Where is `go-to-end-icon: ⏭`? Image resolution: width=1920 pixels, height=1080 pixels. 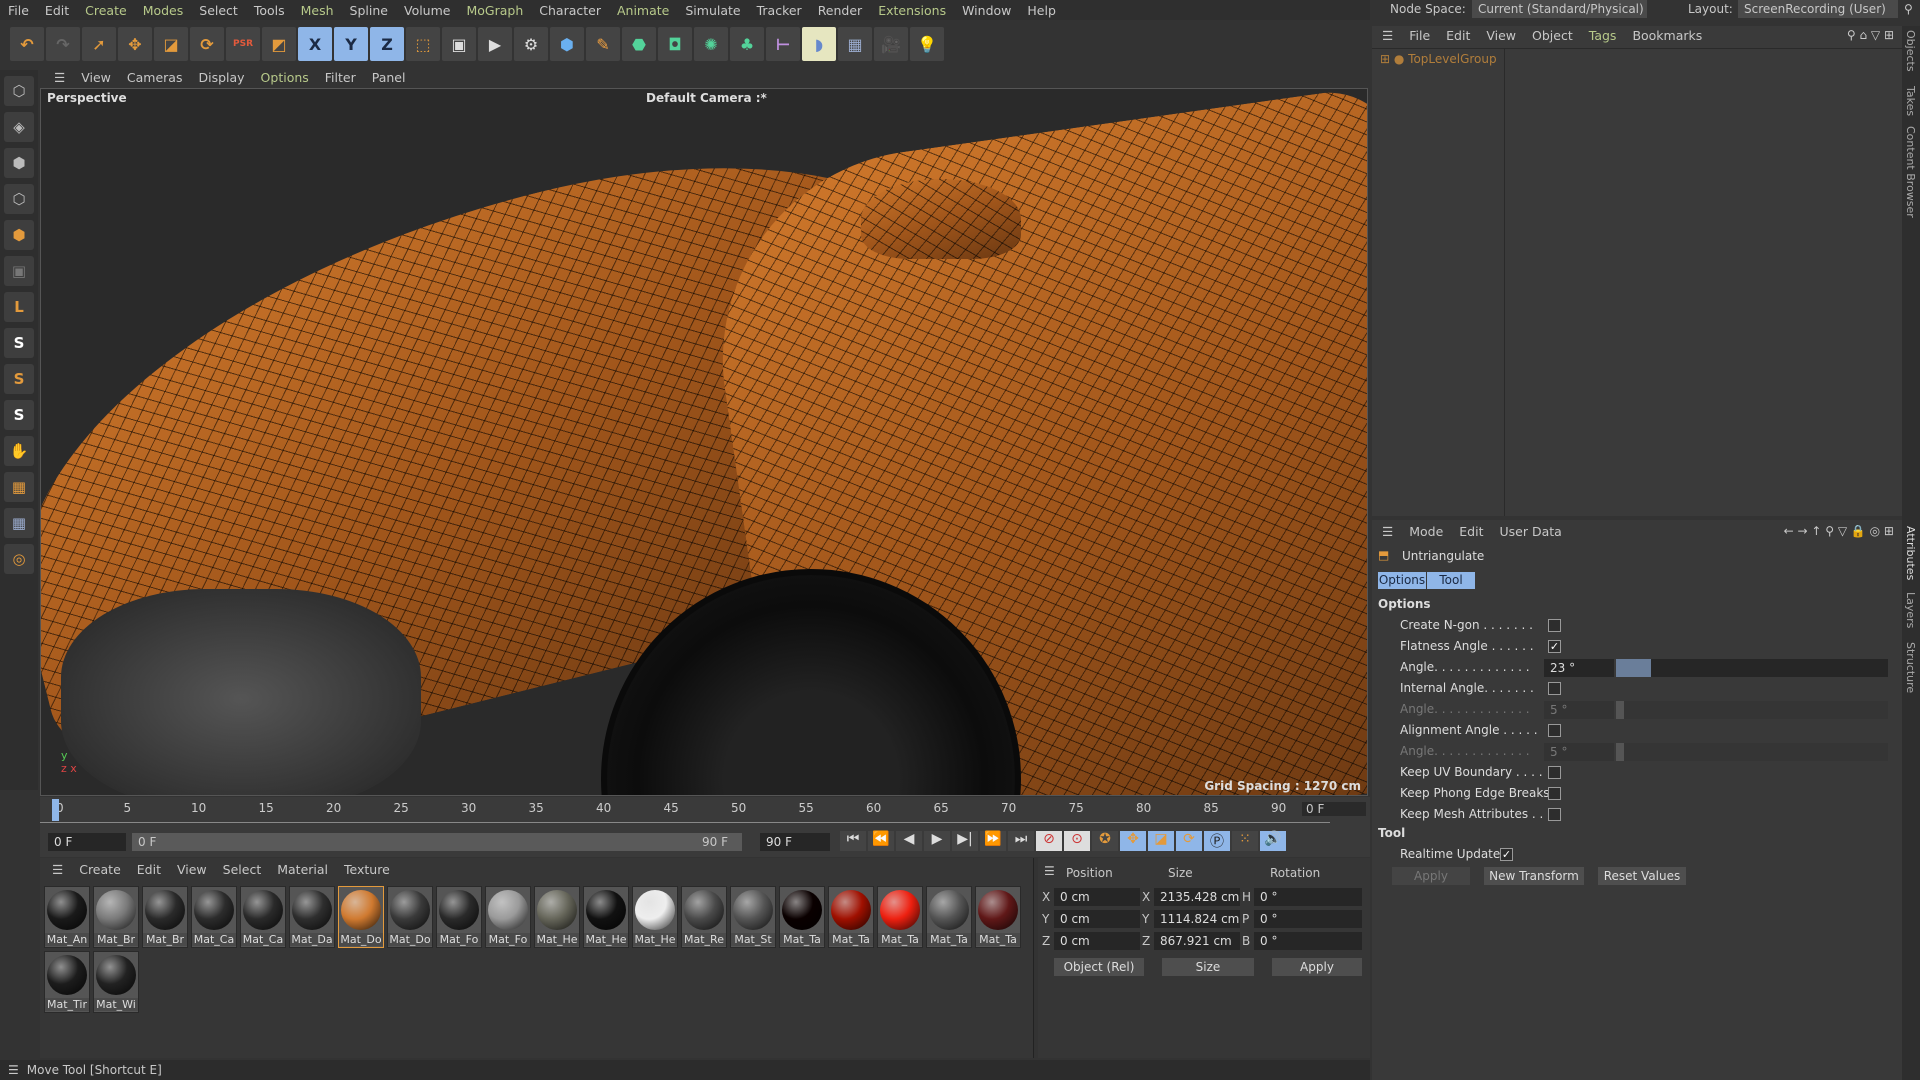 go-to-end-icon: ⏭ is located at coordinates (1021, 841).